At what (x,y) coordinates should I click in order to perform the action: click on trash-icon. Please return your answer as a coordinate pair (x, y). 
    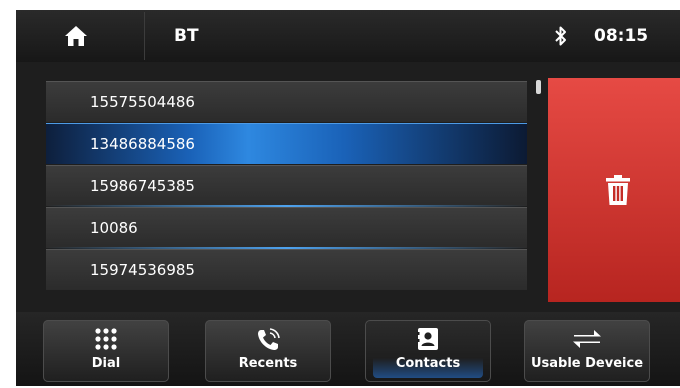
    Looking at the image, I should click on (618, 190).